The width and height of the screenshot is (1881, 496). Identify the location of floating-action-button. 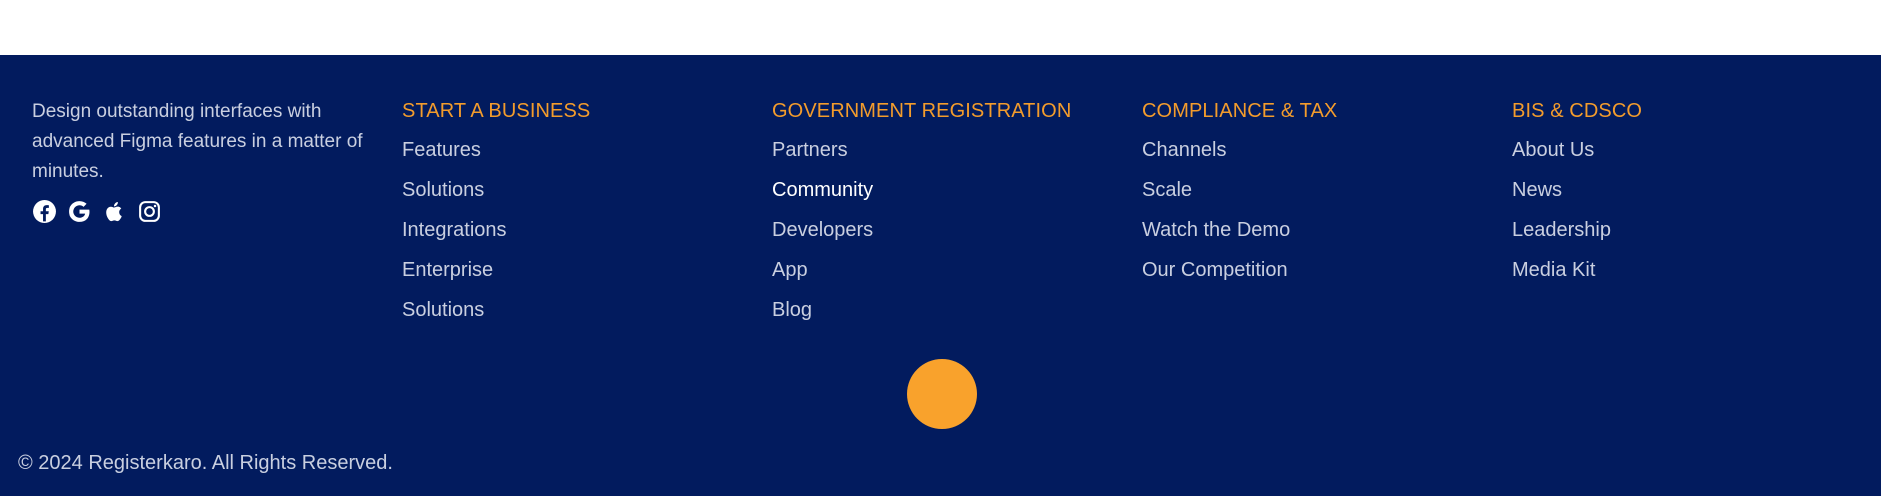
(942, 394).